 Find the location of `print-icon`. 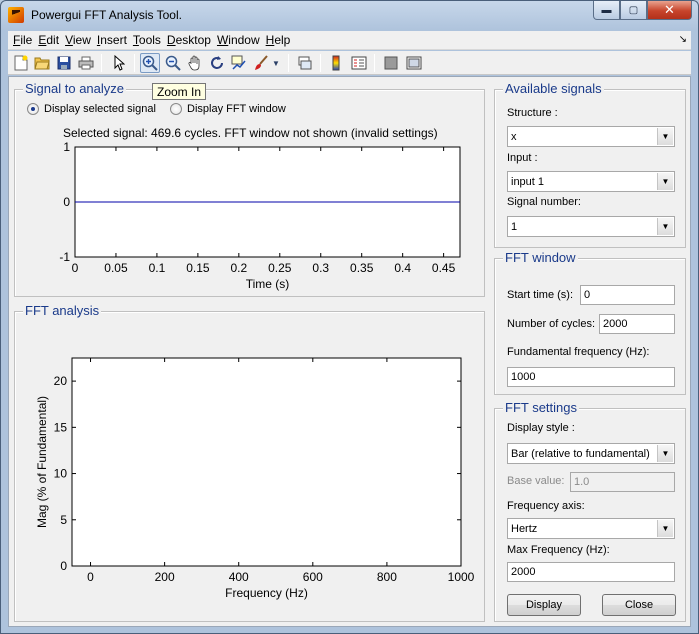

print-icon is located at coordinates (86, 63).